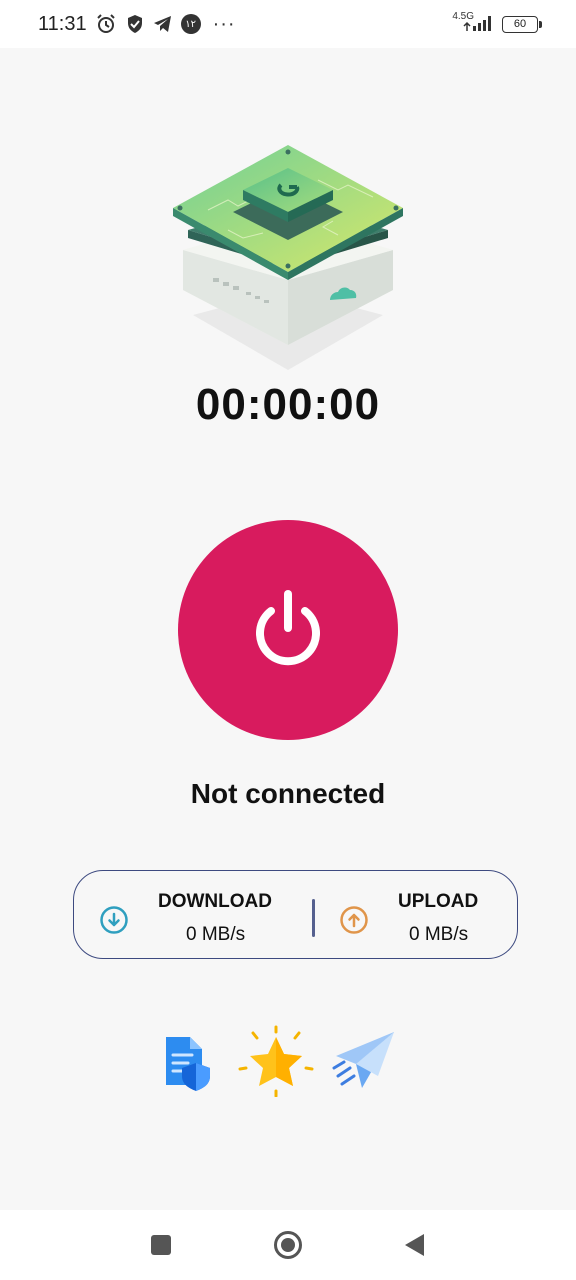 The width and height of the screenshot is (576, 1280). Describe the element at coordinates (148, 24) in the screenshot. I see `status-notification-icons: ۱۲` at that location.